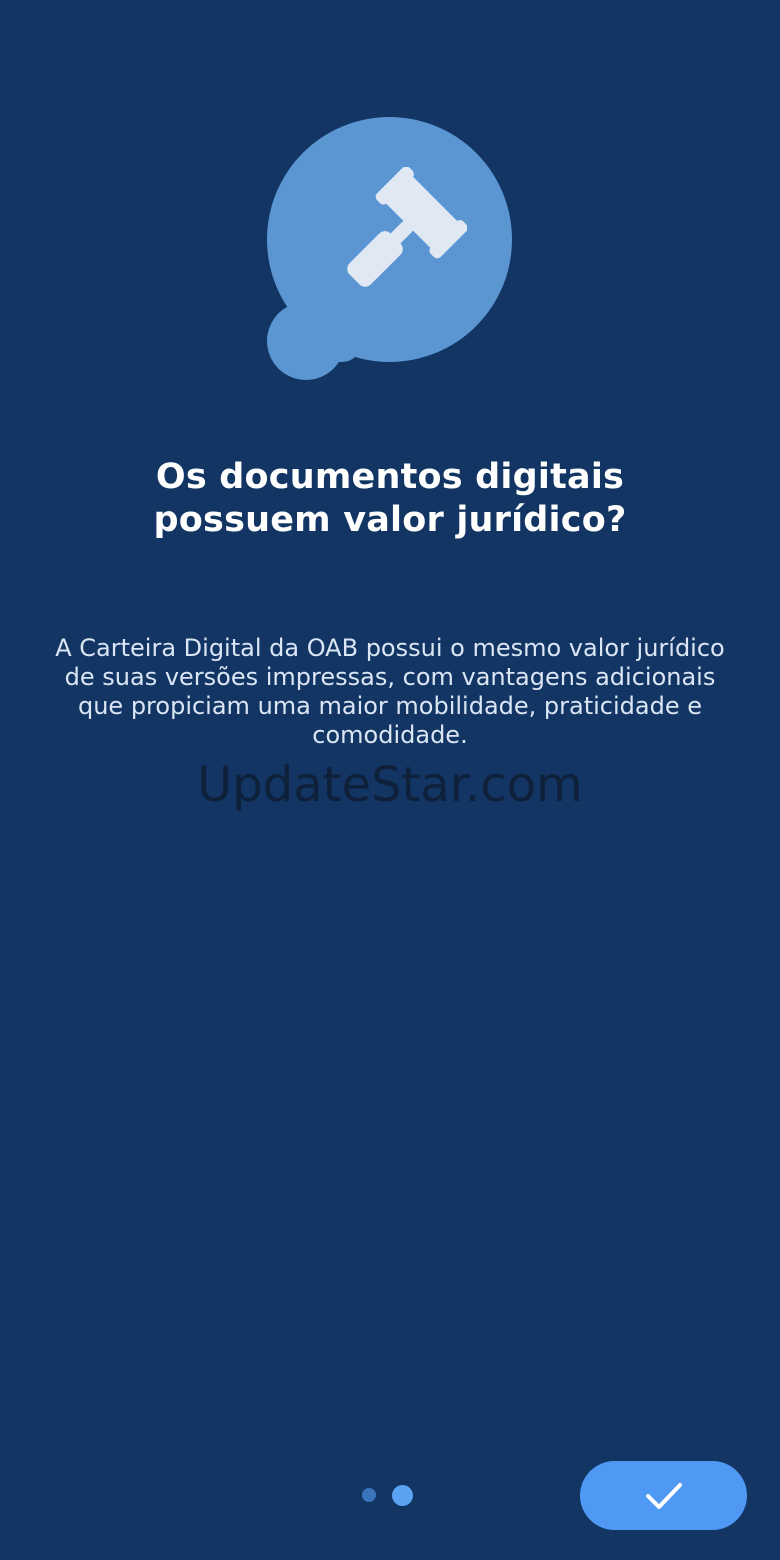  What do you see at coordinates (407, 227) in the screenshot?
I see `gavel-icon` at bounding box center [407, 227].